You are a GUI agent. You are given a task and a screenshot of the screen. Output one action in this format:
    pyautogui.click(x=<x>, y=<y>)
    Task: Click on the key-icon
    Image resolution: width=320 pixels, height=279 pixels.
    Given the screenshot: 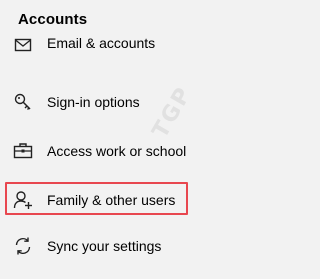 What is the action you would take?
    pyautogui.click(x=23, y=102)
    